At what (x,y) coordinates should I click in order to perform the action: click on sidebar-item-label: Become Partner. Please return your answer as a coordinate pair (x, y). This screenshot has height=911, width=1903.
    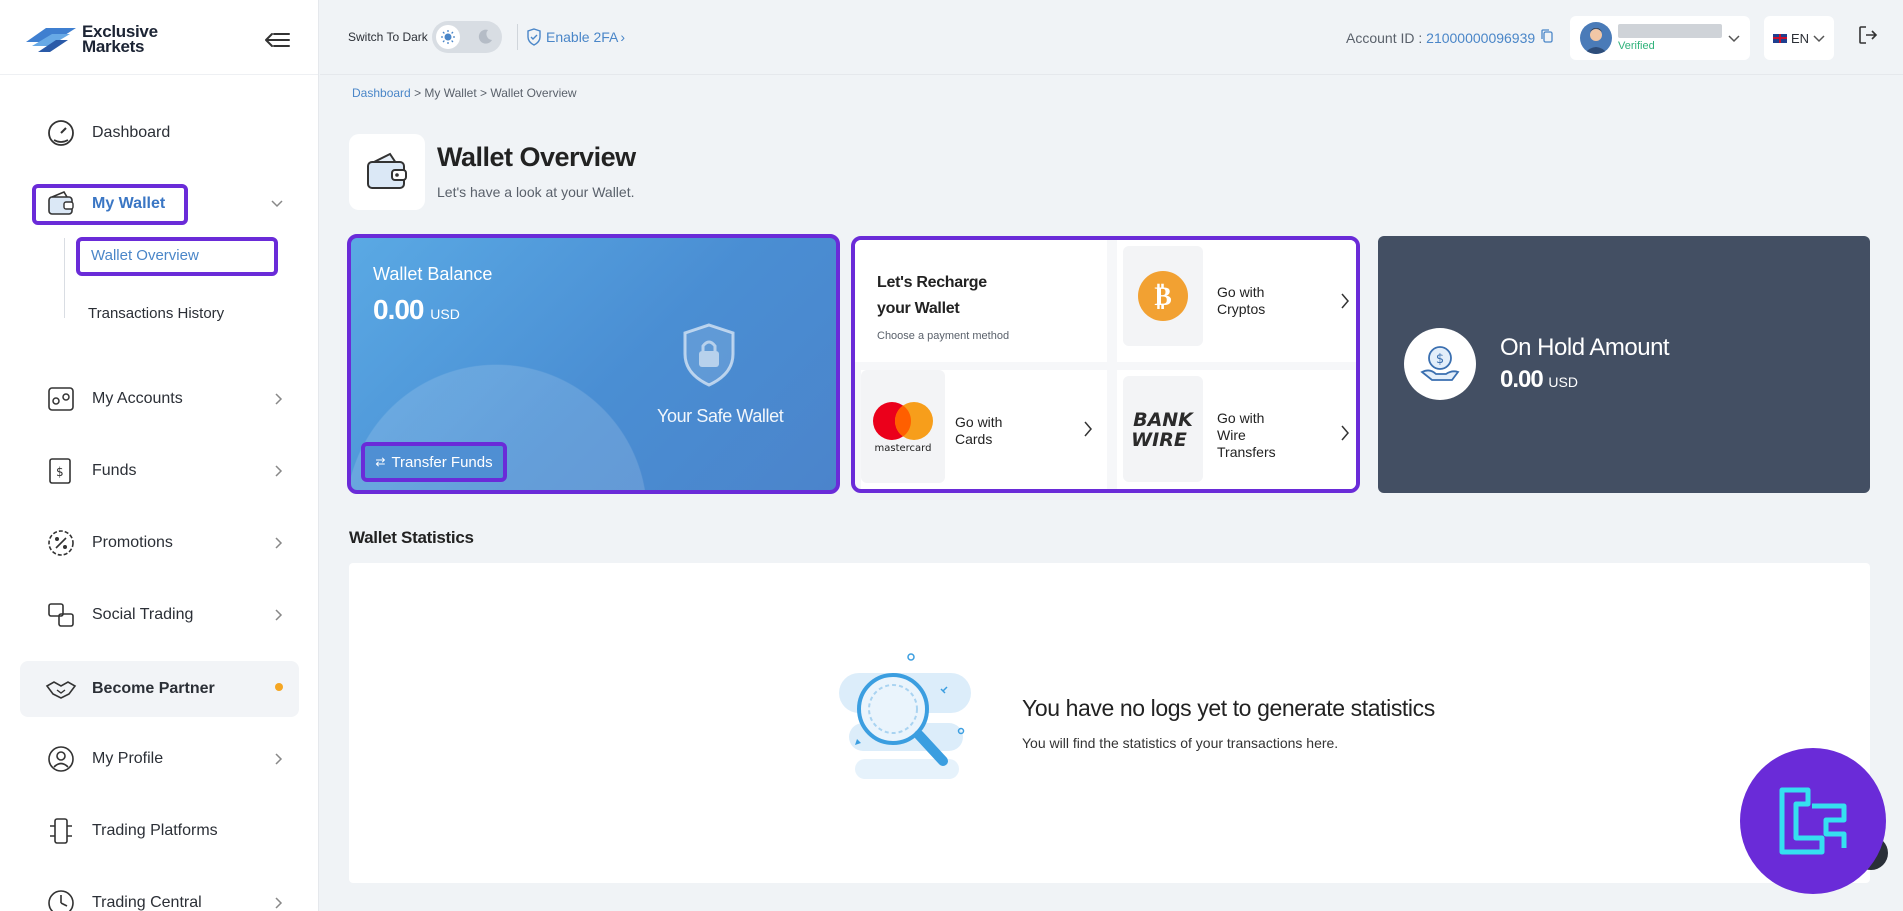
    Looking at the image, I should click on (153, 688).